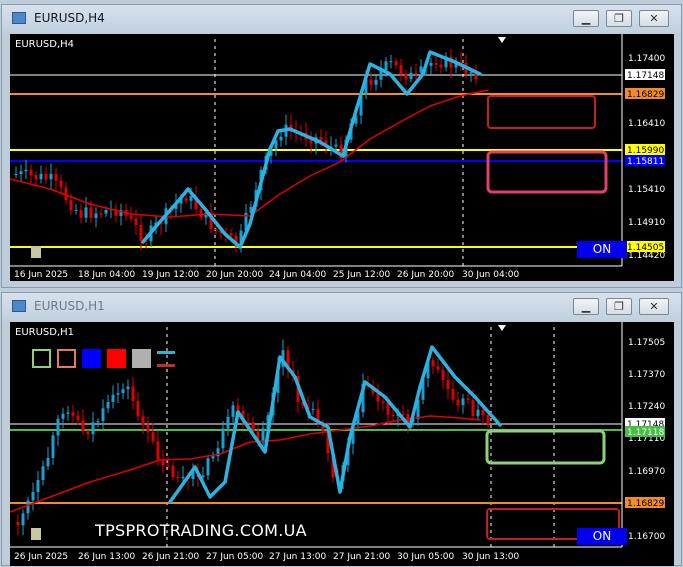  What do you see at coordinates (234, 557) in the screenshot?
I see `time-axis-tick: 27 Jun 05:00` at bounding box center [234, 557].